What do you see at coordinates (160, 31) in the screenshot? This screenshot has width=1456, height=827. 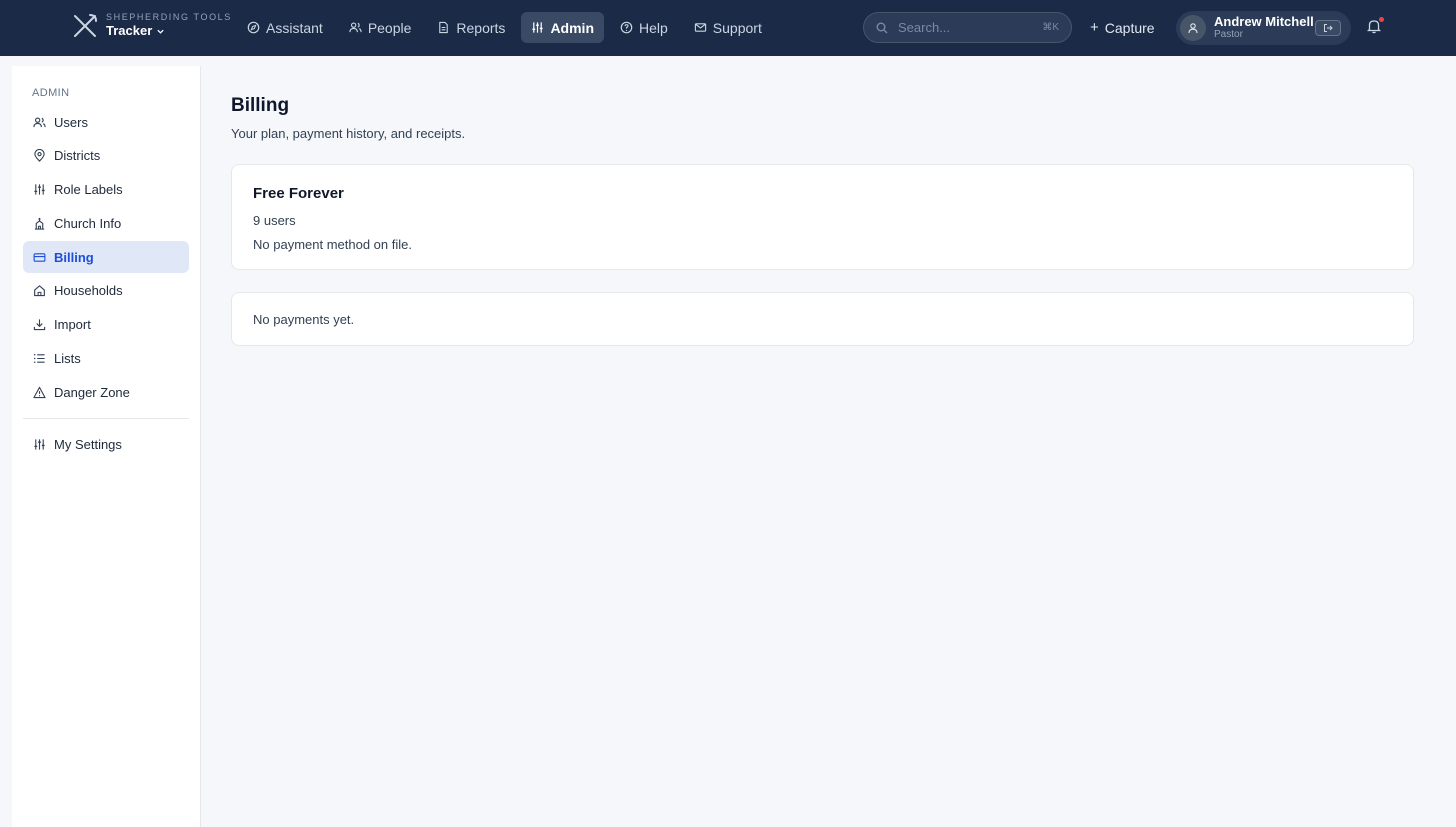 I see `chevron-down-icon` at bounding box center [160, 31].